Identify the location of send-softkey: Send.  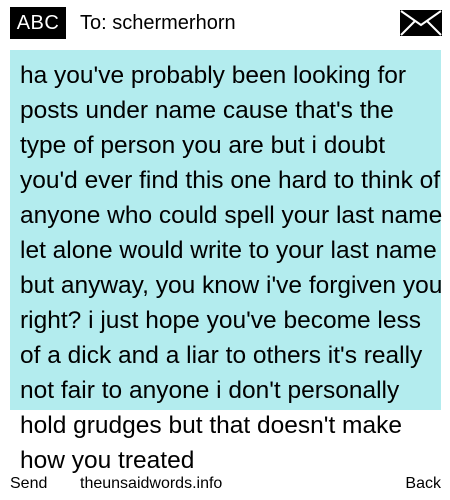
(28, 484).